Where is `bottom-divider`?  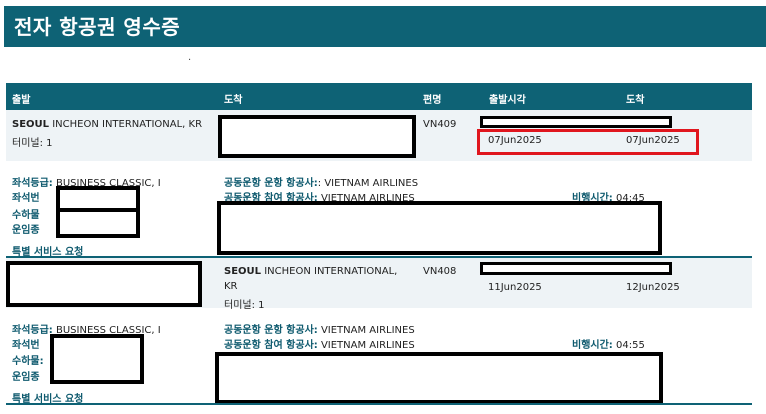
bottom-divider is located at coordinates (379, 404).